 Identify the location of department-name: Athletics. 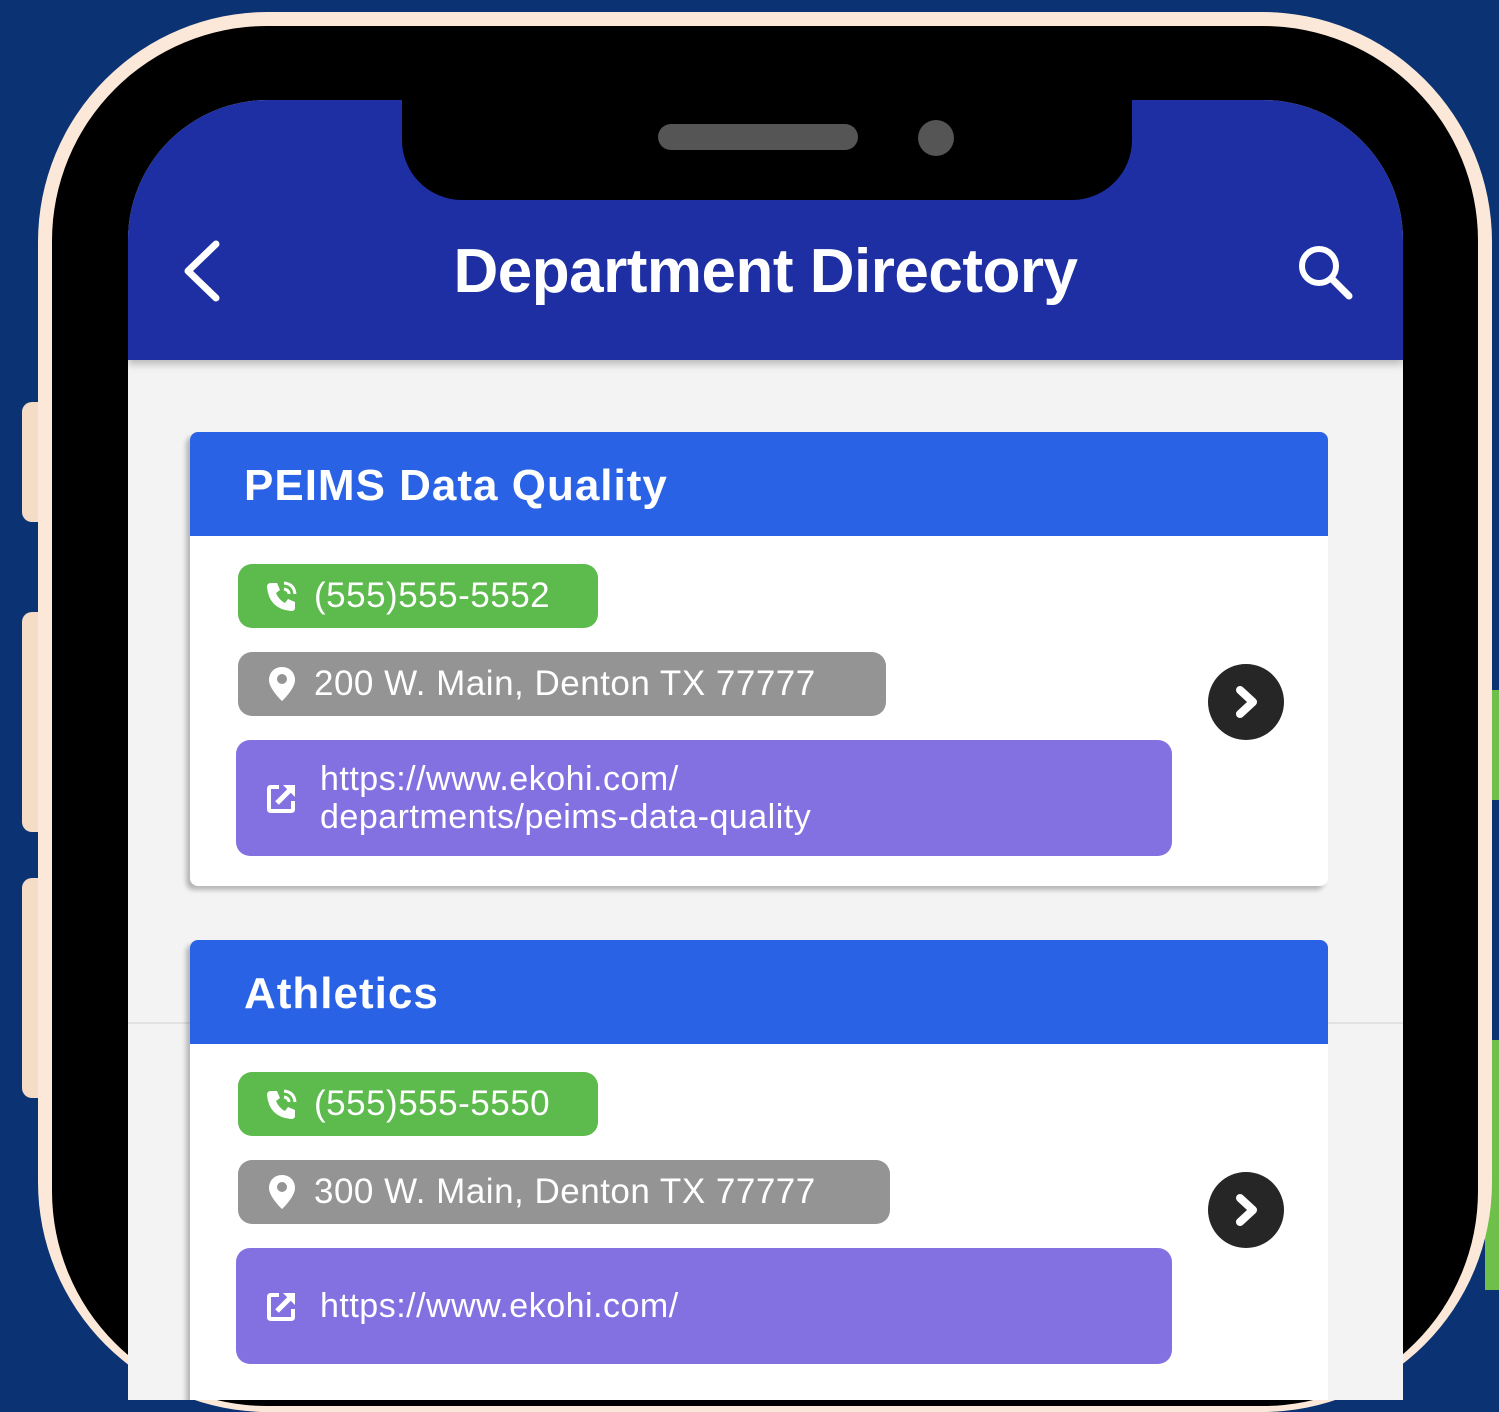
(759, 992).